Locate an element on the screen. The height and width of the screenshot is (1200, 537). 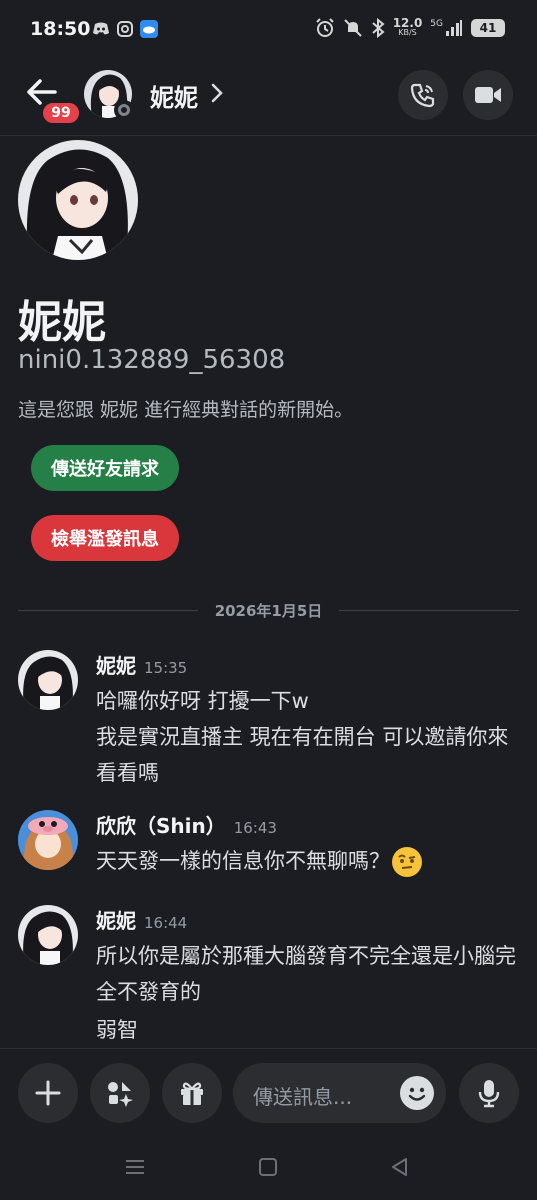
menu-icon is located at coordinates (135, 1167).